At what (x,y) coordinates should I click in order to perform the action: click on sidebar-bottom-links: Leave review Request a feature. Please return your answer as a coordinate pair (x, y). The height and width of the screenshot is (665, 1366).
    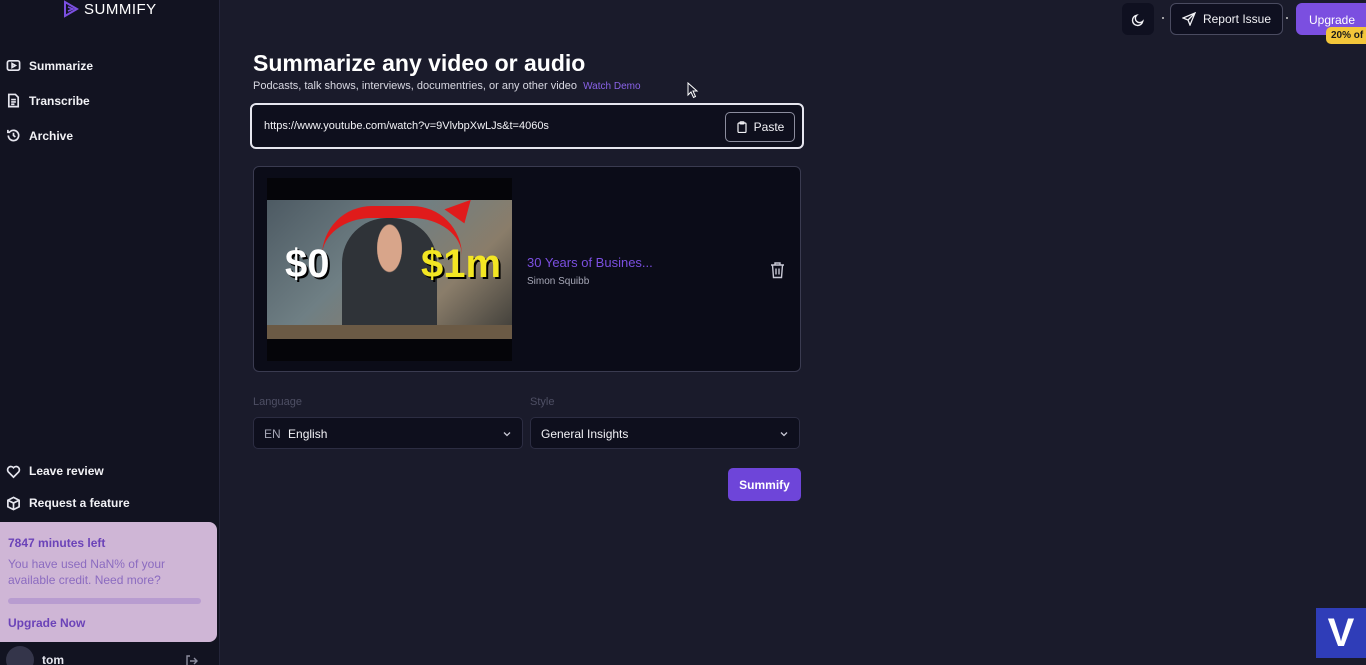
    Looking at the image, I should click on (110, 487).